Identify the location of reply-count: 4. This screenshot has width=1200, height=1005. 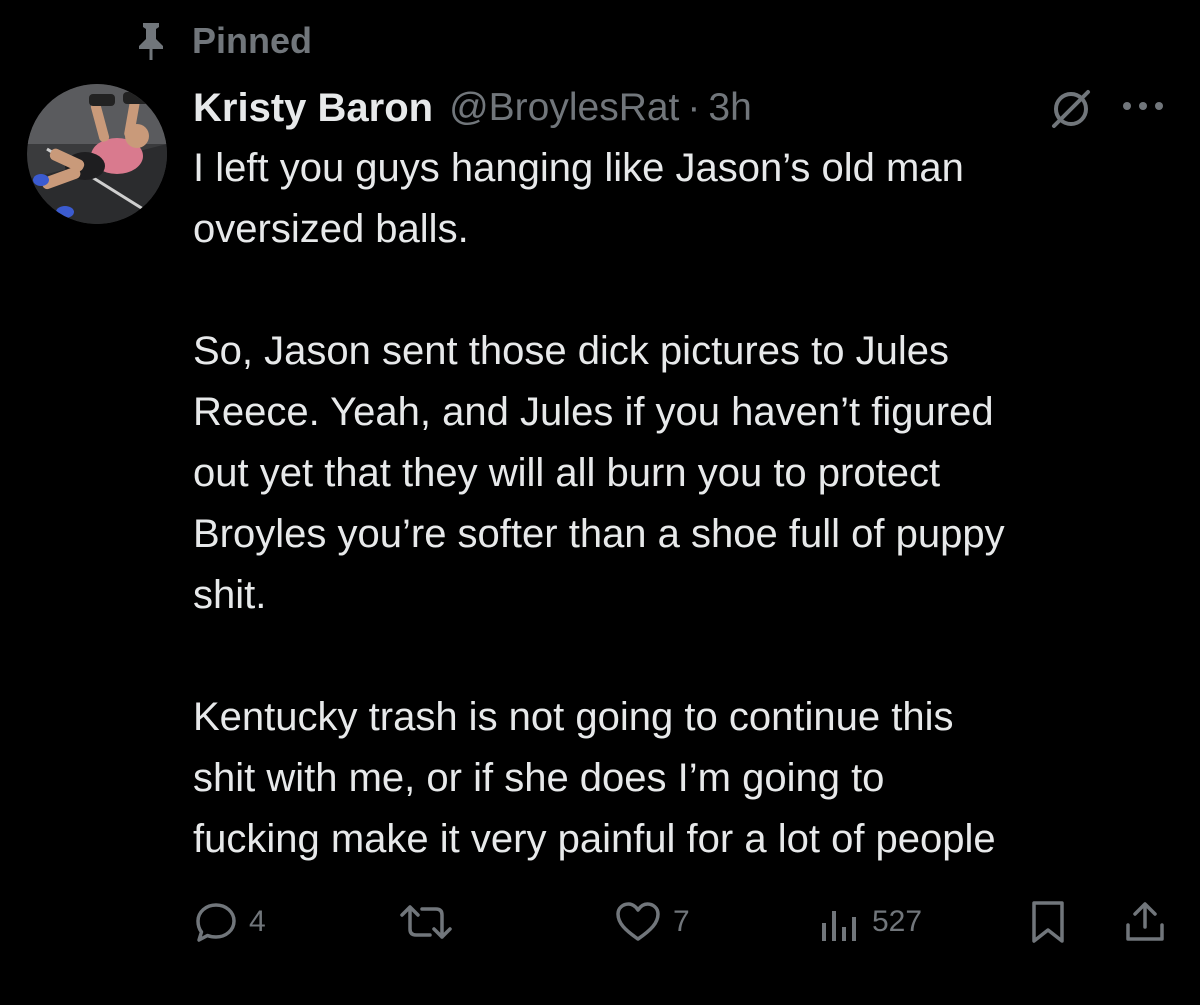
(257, 921).